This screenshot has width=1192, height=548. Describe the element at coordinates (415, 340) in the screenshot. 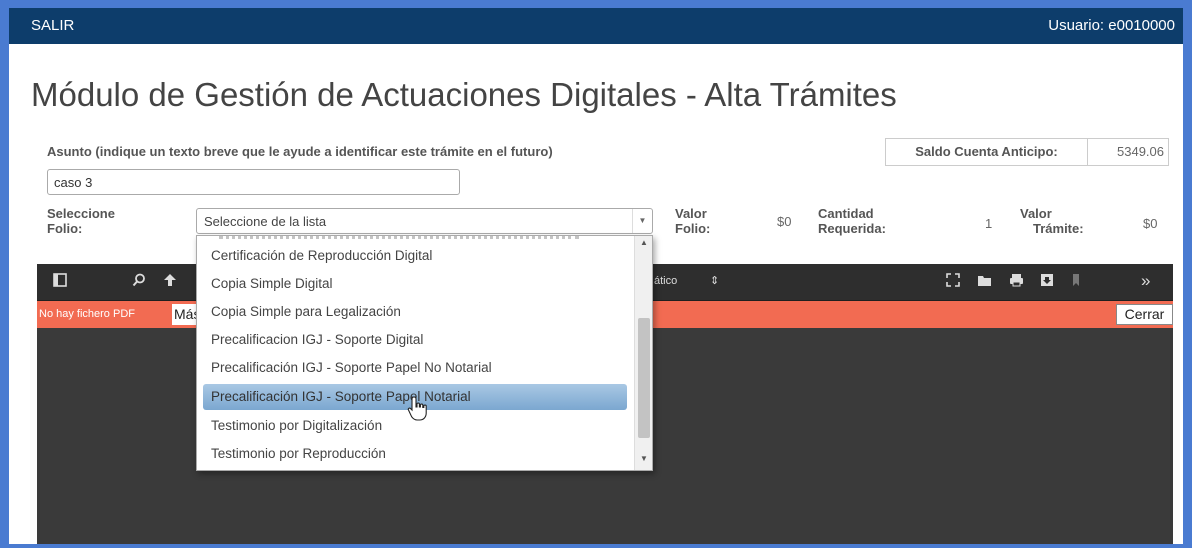

I see `dropdown-option: Precalificacion IGJ - Soporte Digital` at that location.